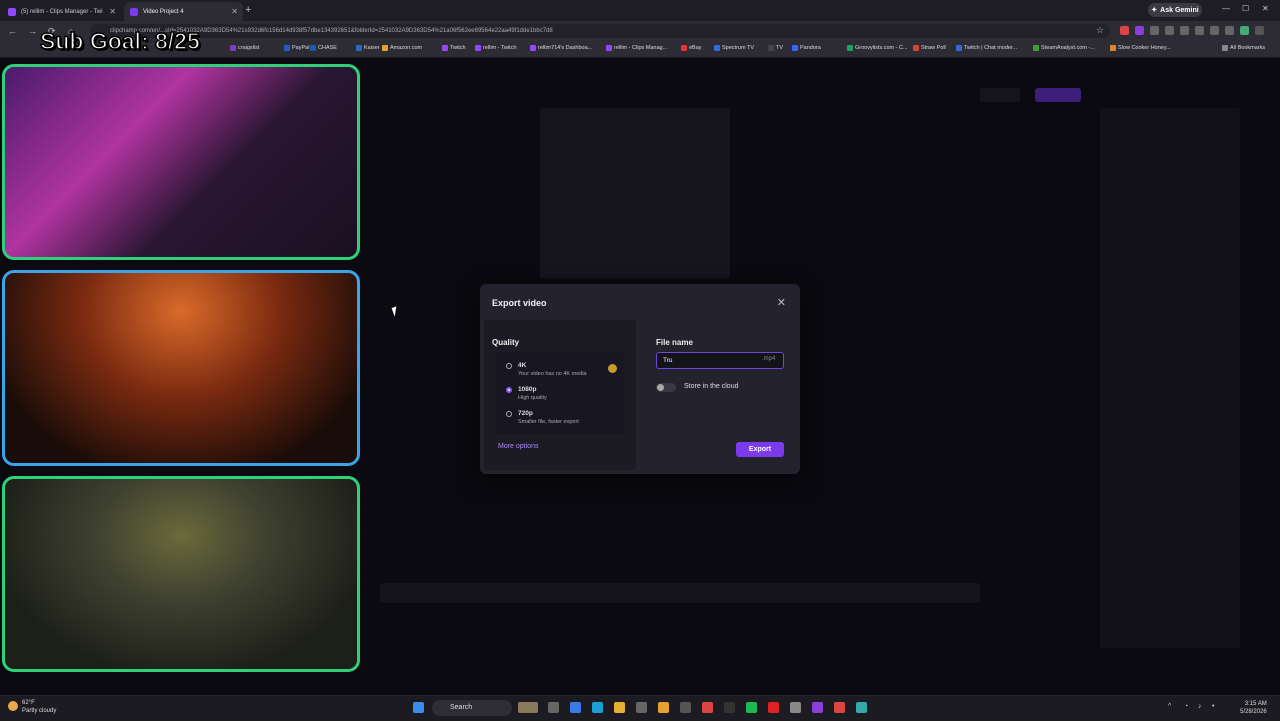  Describe the element at coordinates (775, 48) in the screenshot. I see `bookmark-item: TV` at that location.